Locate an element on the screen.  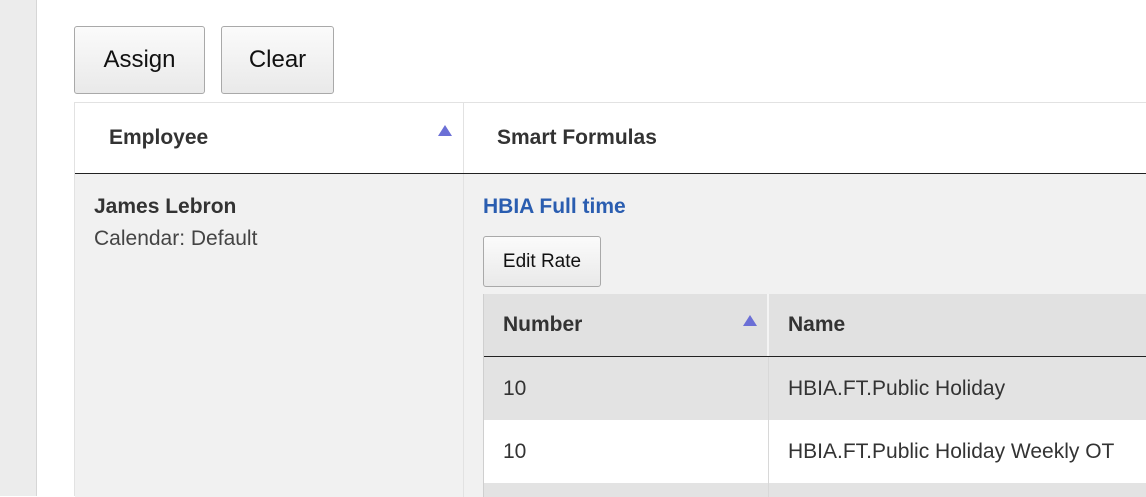
column-header-number-label: Number is located at coordinates (543, 324).